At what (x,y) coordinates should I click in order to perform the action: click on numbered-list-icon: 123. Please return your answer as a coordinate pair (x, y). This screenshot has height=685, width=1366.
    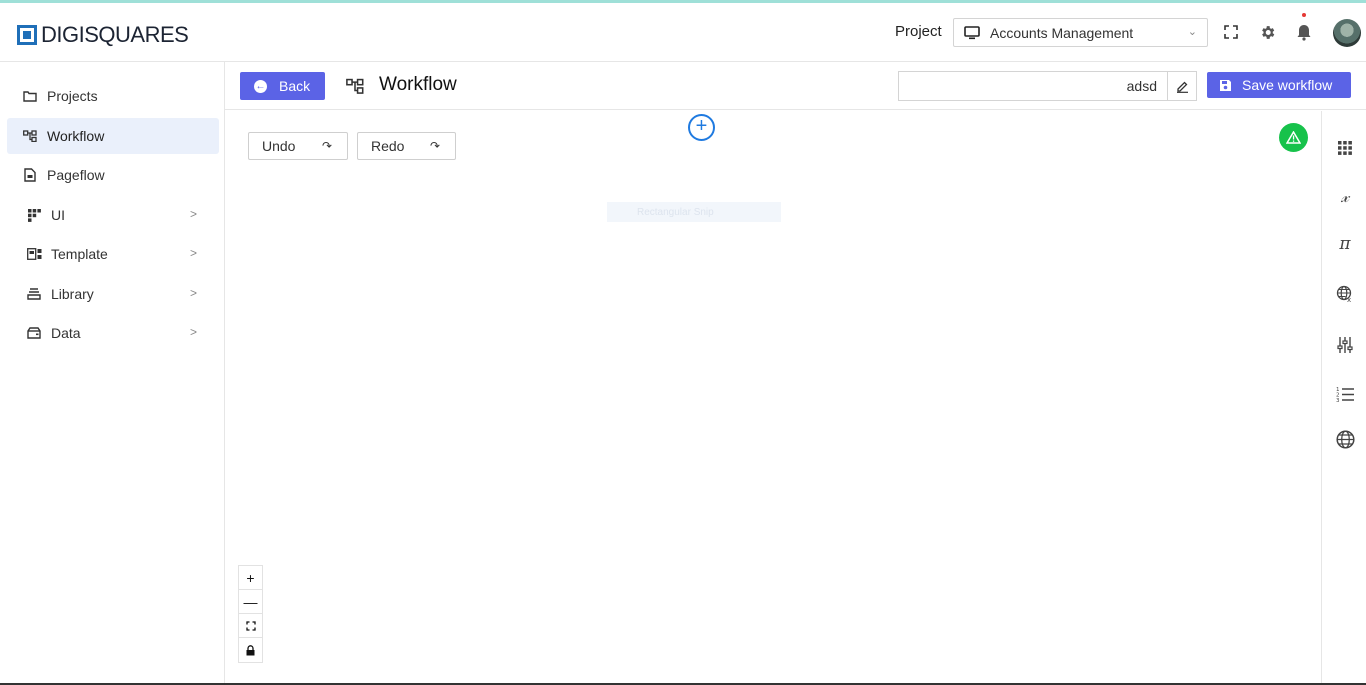
    Looking at the image, I should click on (1345, 394).